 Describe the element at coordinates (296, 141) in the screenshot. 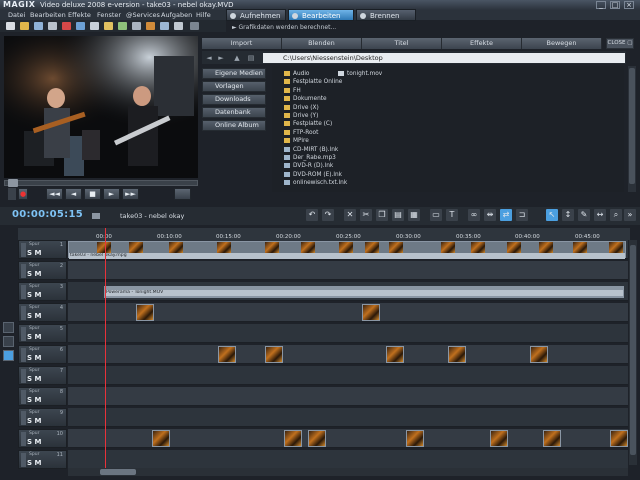

I see `file-item: MPire` at that location.